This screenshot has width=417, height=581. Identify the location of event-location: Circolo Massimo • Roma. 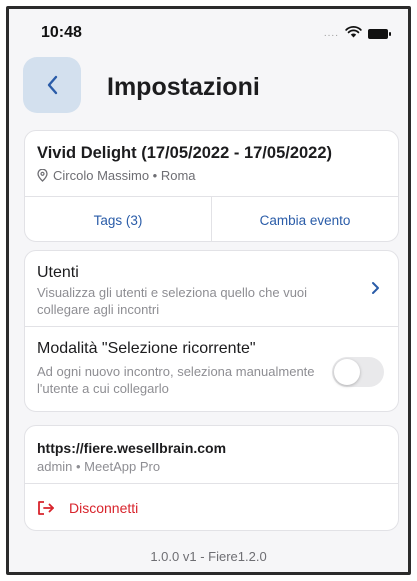
(116, 175).